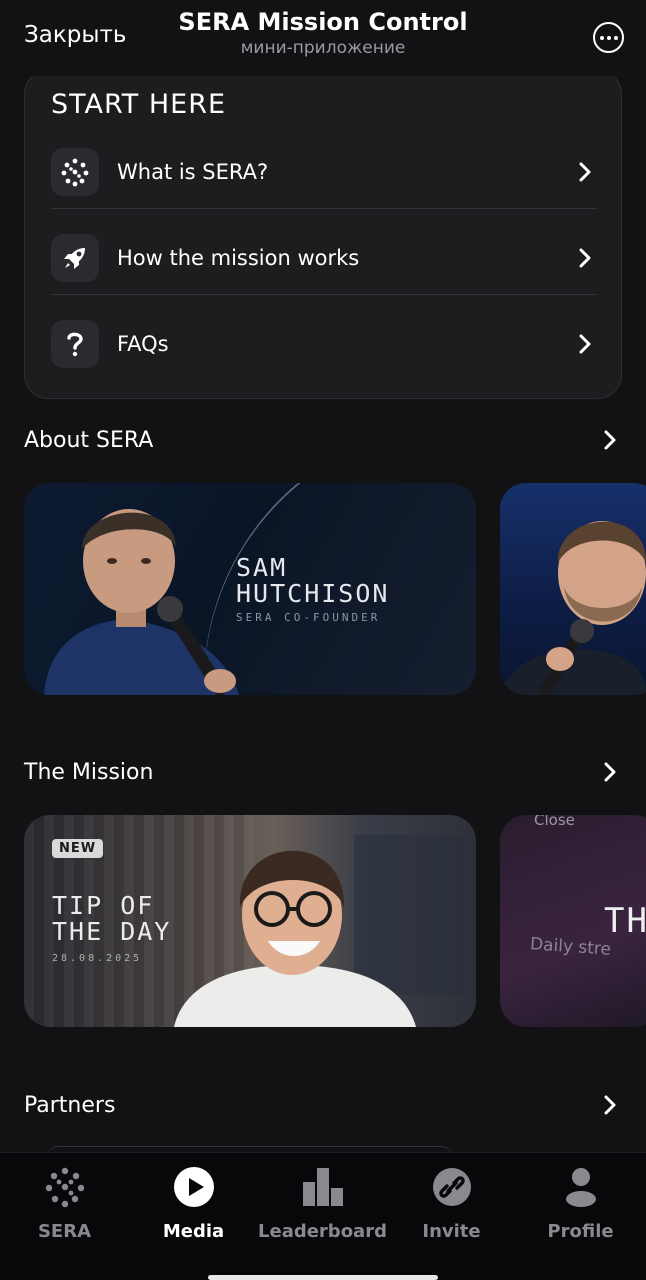  What do you see at coordinates (323, 1277) in the screenshot?
I see `home-indicator` at bounding box center [323, 1277].